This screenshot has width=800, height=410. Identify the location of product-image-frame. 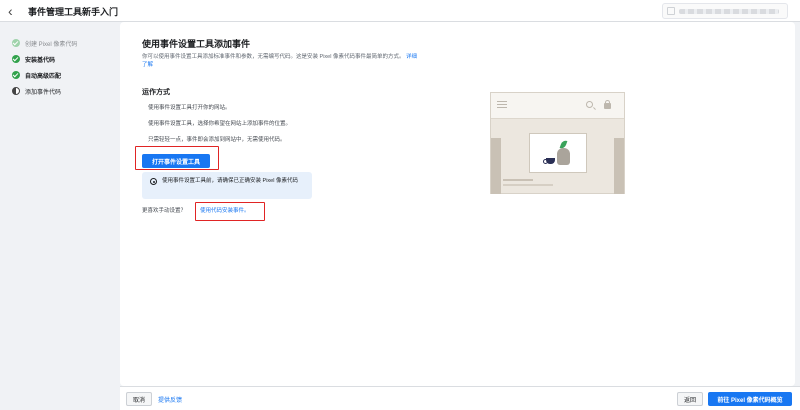
(558, 153).